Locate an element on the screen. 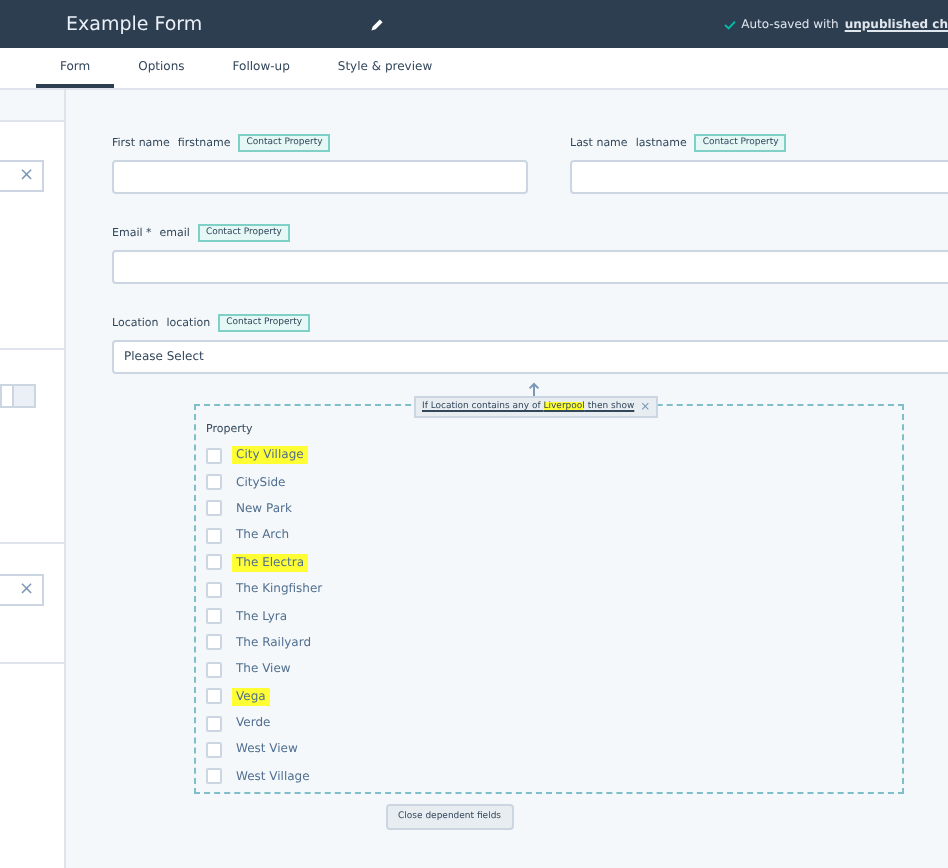  pencil-icon is located at coordinates (377, 24).